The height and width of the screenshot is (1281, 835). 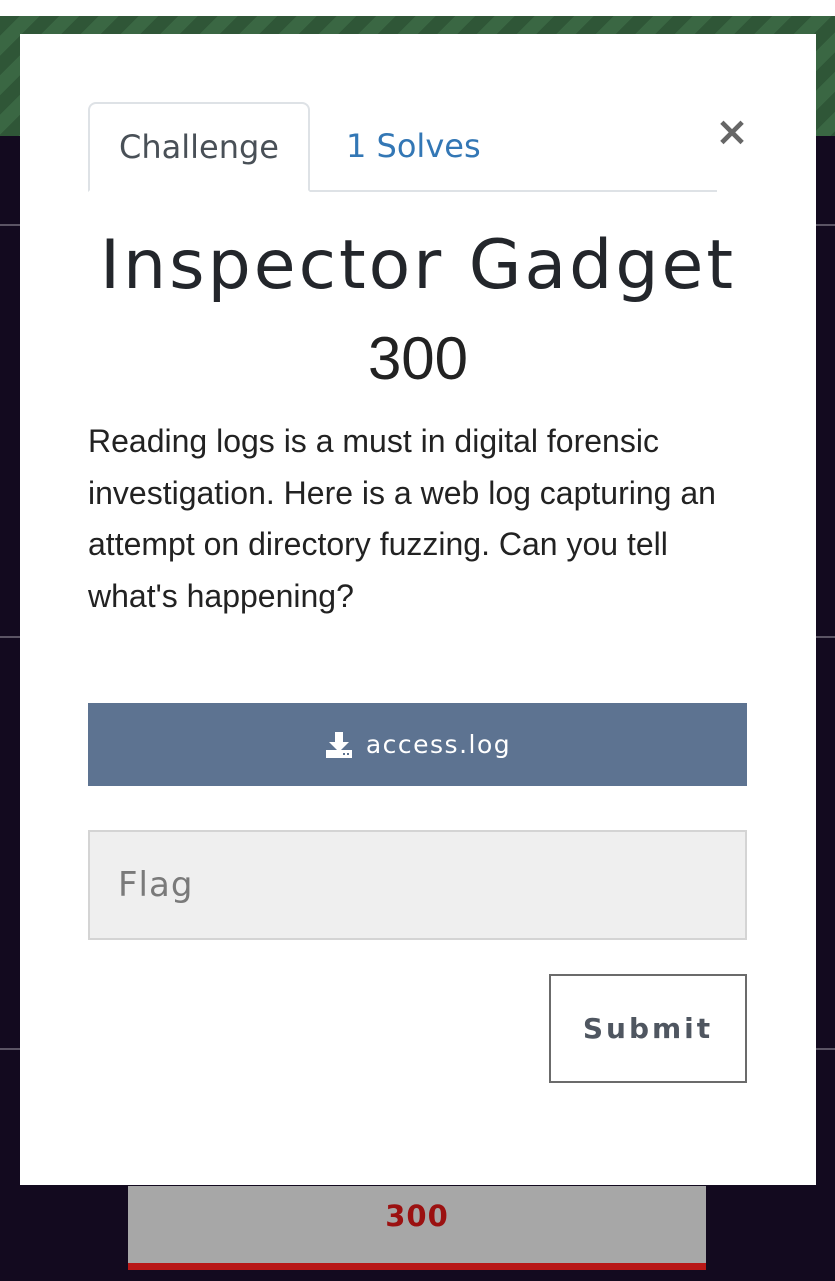 I want to click on download-file-label: access.log, so click(x=438, y=744).